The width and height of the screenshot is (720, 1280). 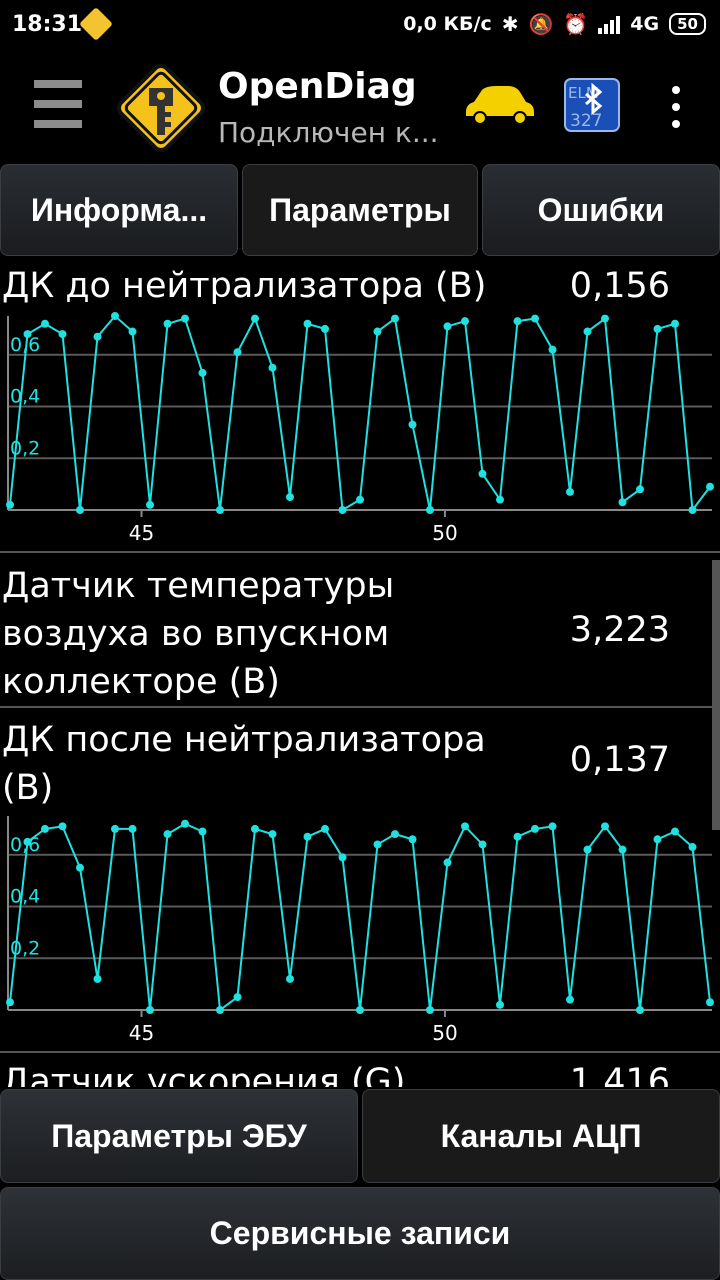 What do you see at coordinates (360, 26) in the screenshot?
I see `status-bar: 18:31 0,0 КБ/с ✱ 🔕 ⏰ 4G 50` at bounding box center [360, 26].